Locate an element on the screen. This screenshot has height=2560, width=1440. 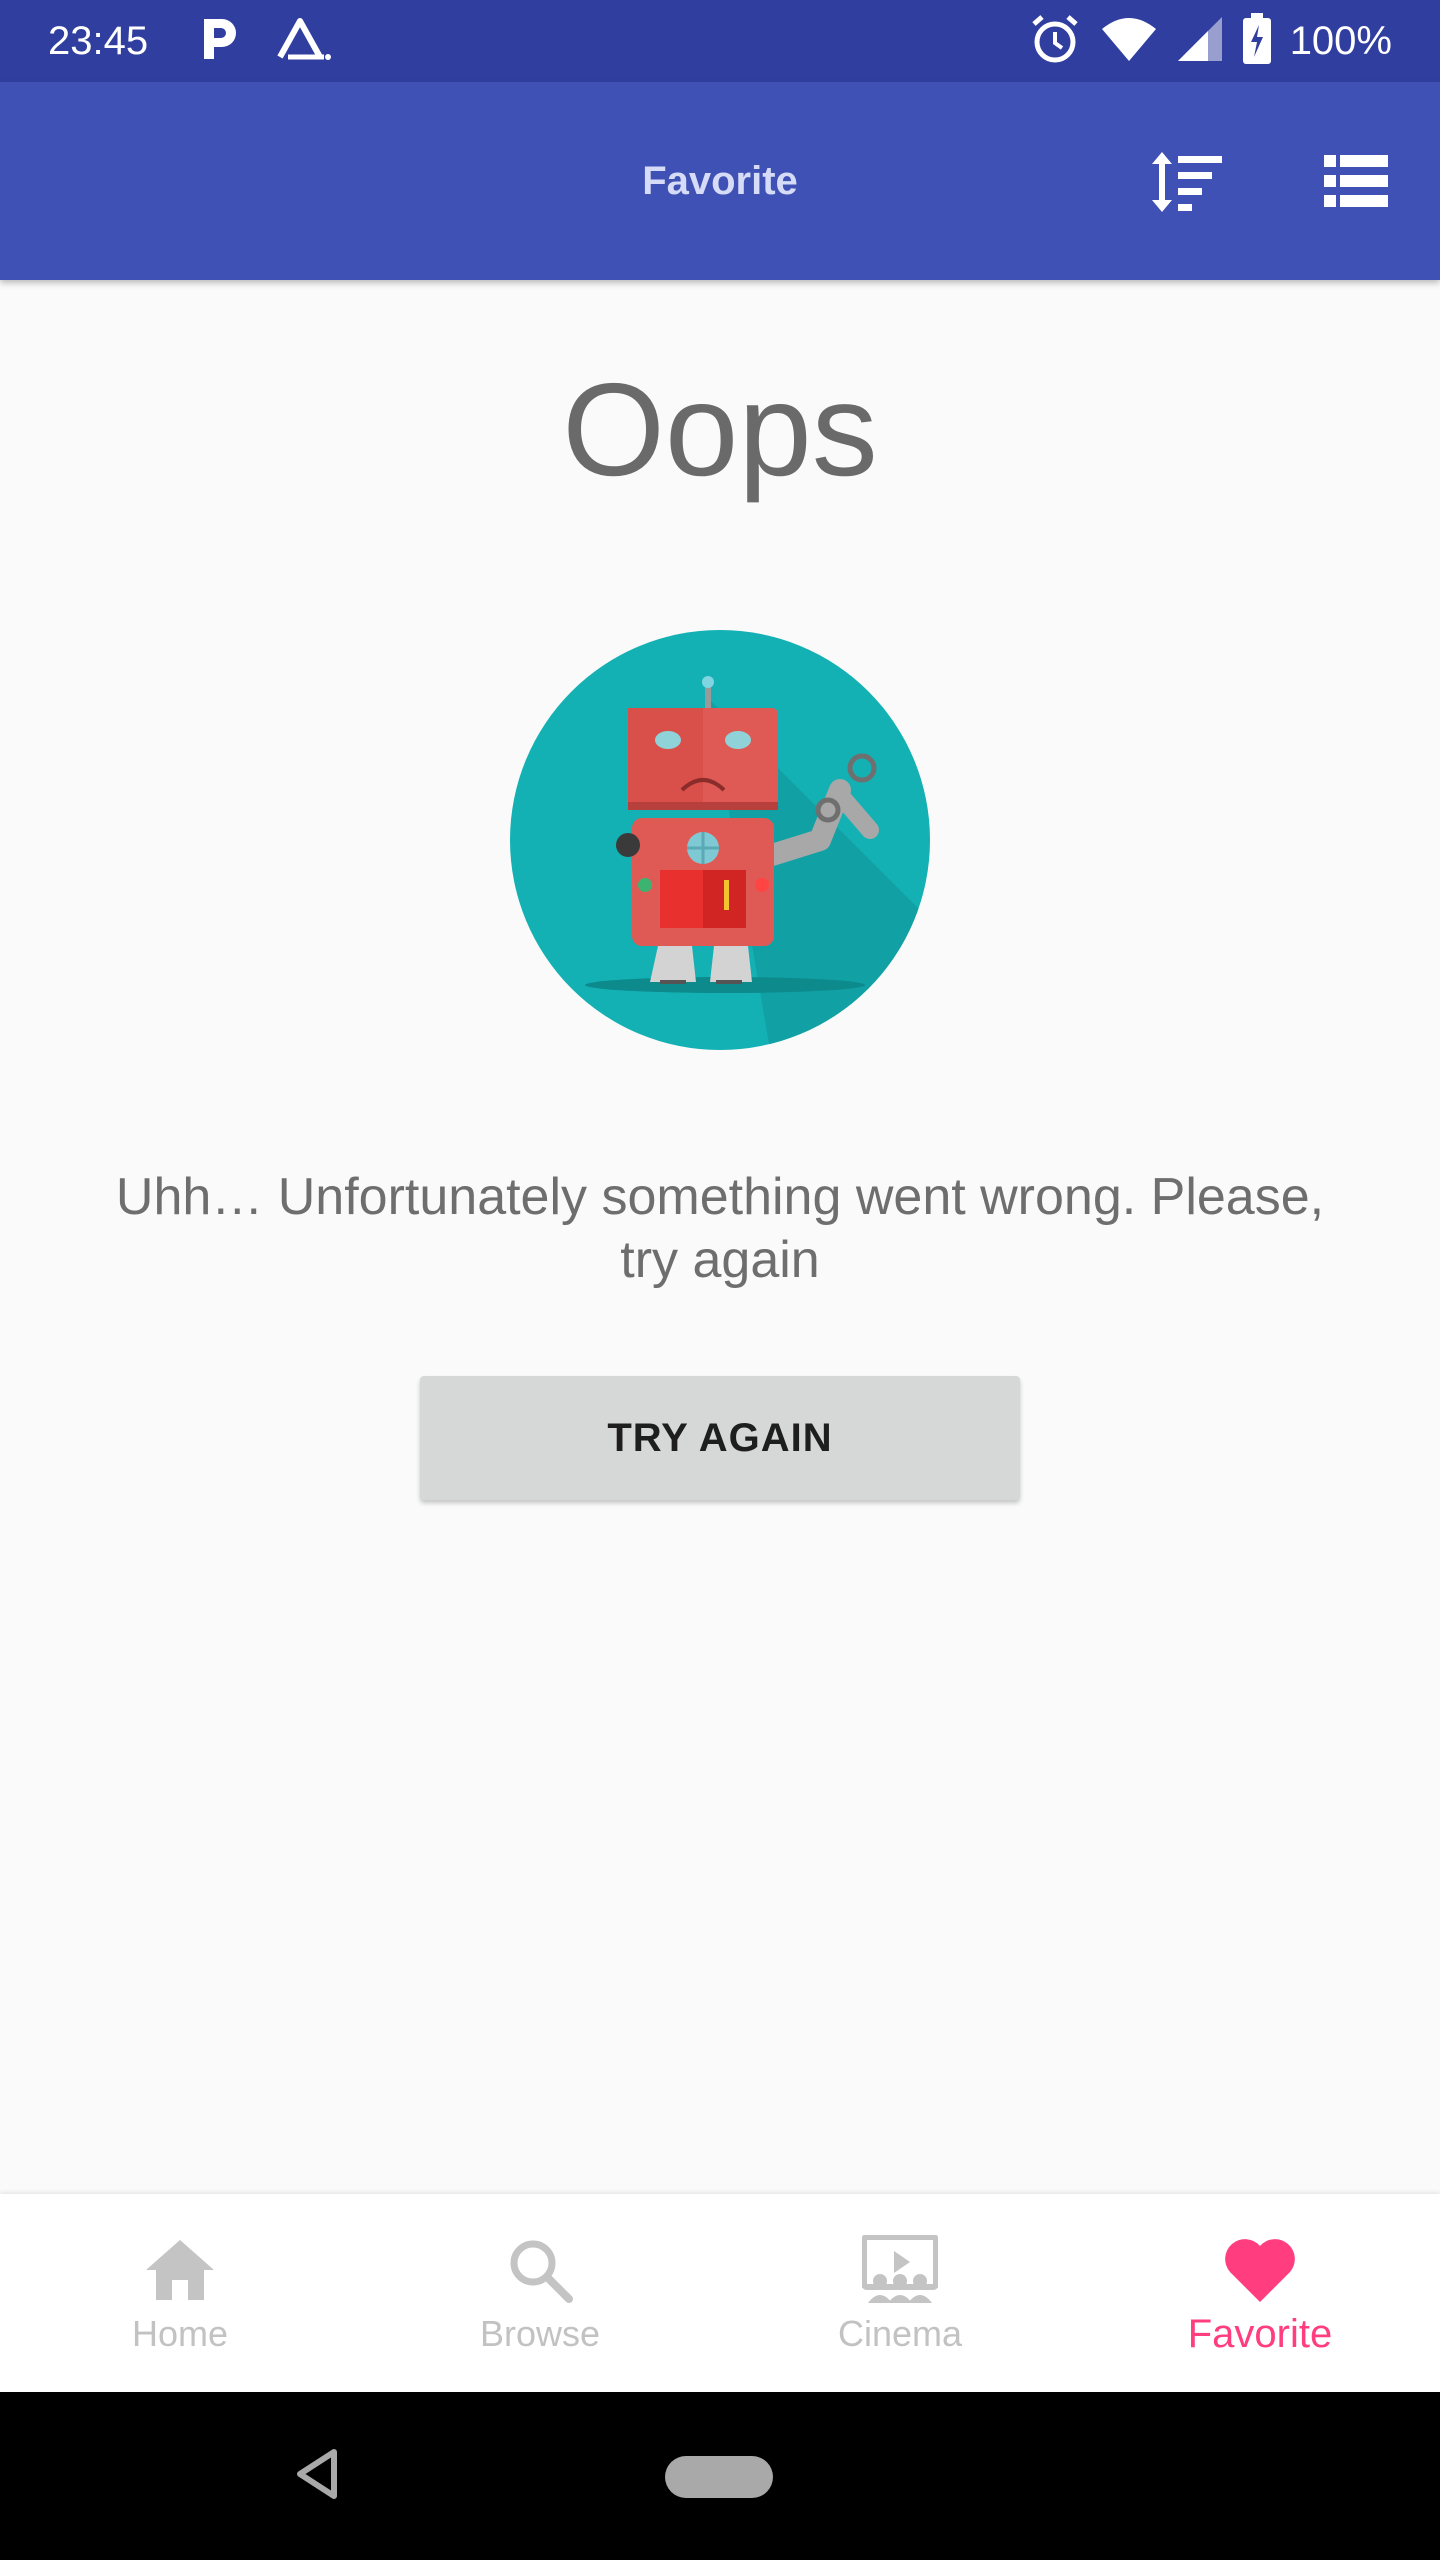
home-pill-button is located at coordinates (719, 2477).